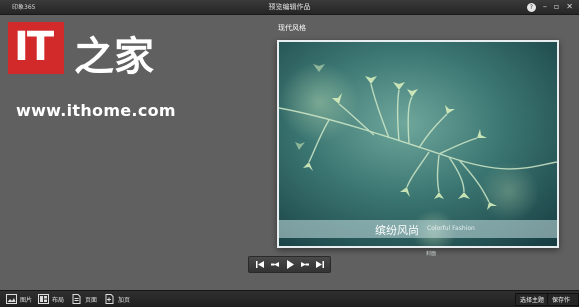 Image resolution: width=579 pixels, height=307 pixels. I want to click on page-label: 封面, so click(431, 254).